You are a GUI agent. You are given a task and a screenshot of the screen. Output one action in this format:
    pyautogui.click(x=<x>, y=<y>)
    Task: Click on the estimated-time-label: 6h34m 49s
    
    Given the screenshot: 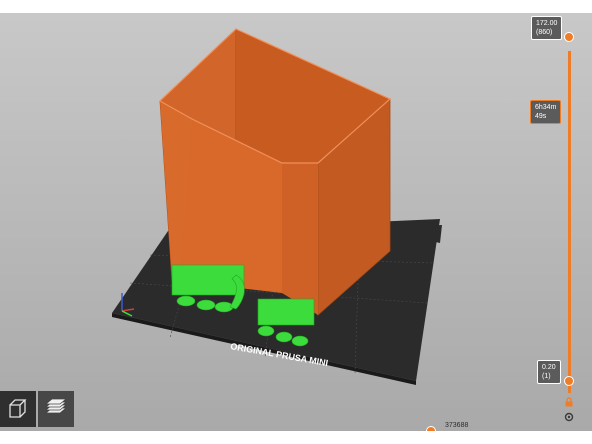 What is the action you would take?
    pyautogui.click(x=546, y=112)
    